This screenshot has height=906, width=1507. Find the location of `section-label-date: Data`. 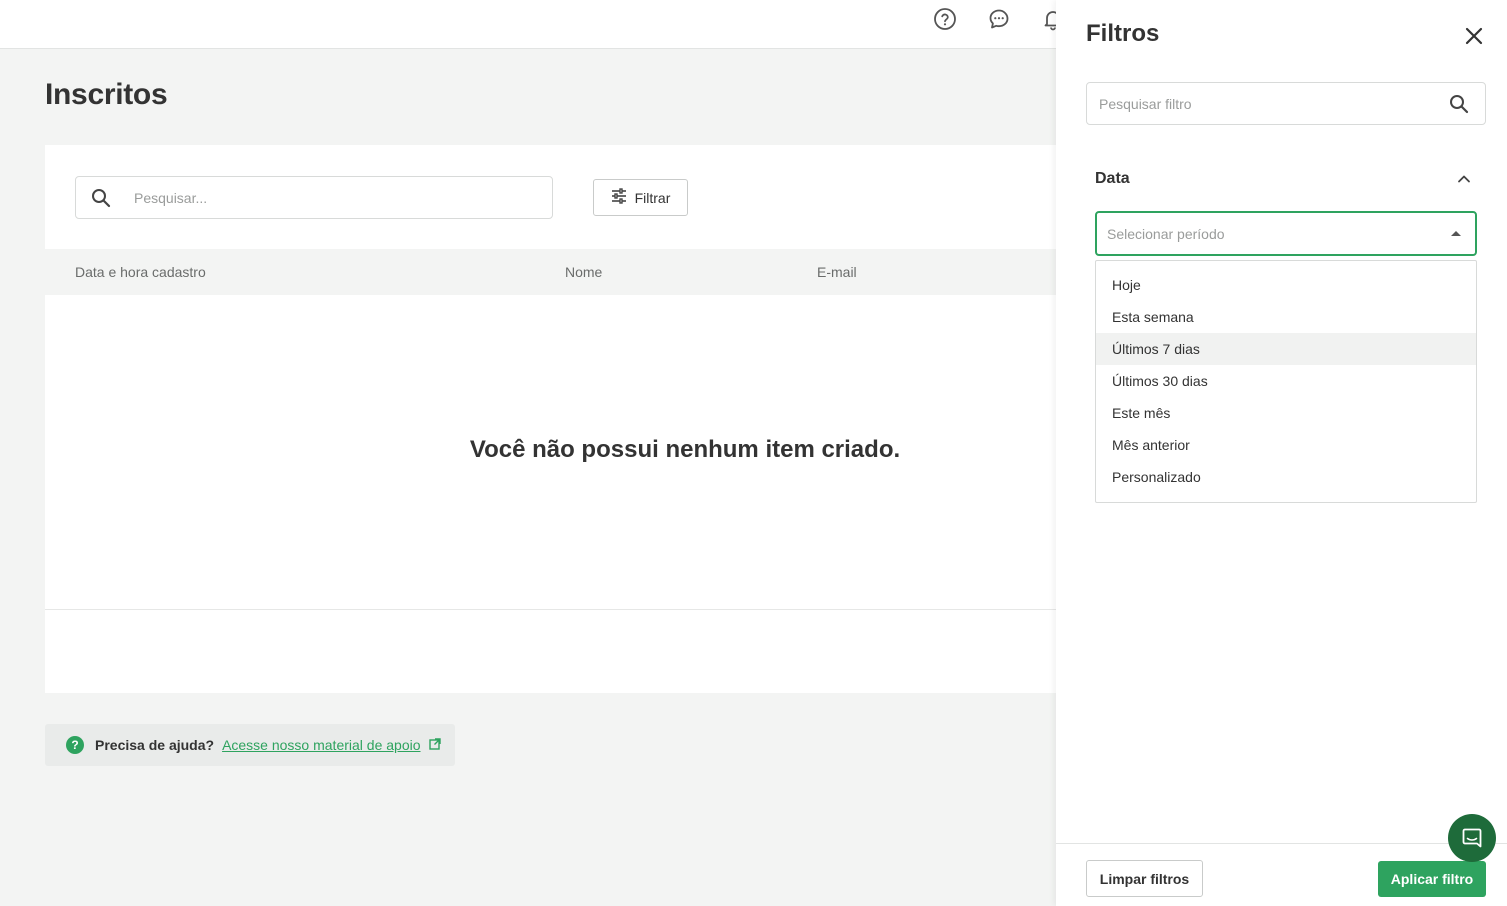

section-label-date: Data is located at coordinates (1112, 178).